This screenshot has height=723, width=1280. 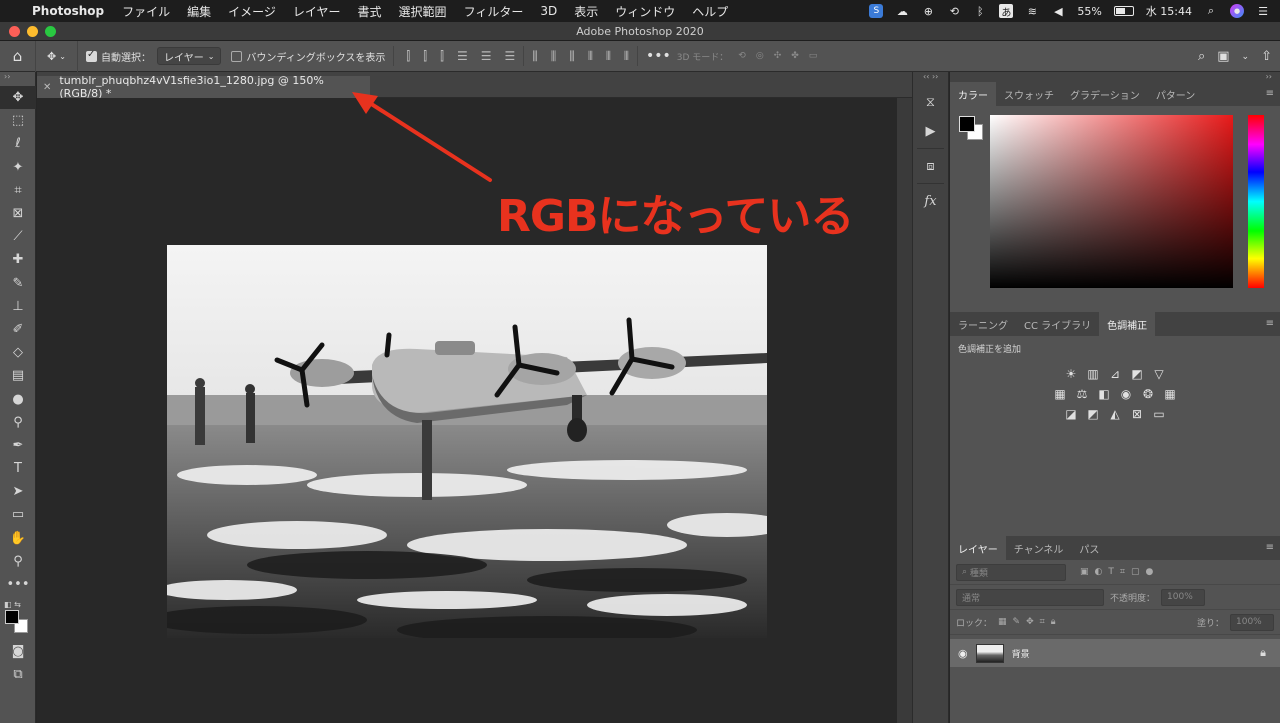 What do you see at coordinates (1148, 394) in the screenshot?
I see `channel-mixer-icon: ❂` at bounding box center [1148, 394].